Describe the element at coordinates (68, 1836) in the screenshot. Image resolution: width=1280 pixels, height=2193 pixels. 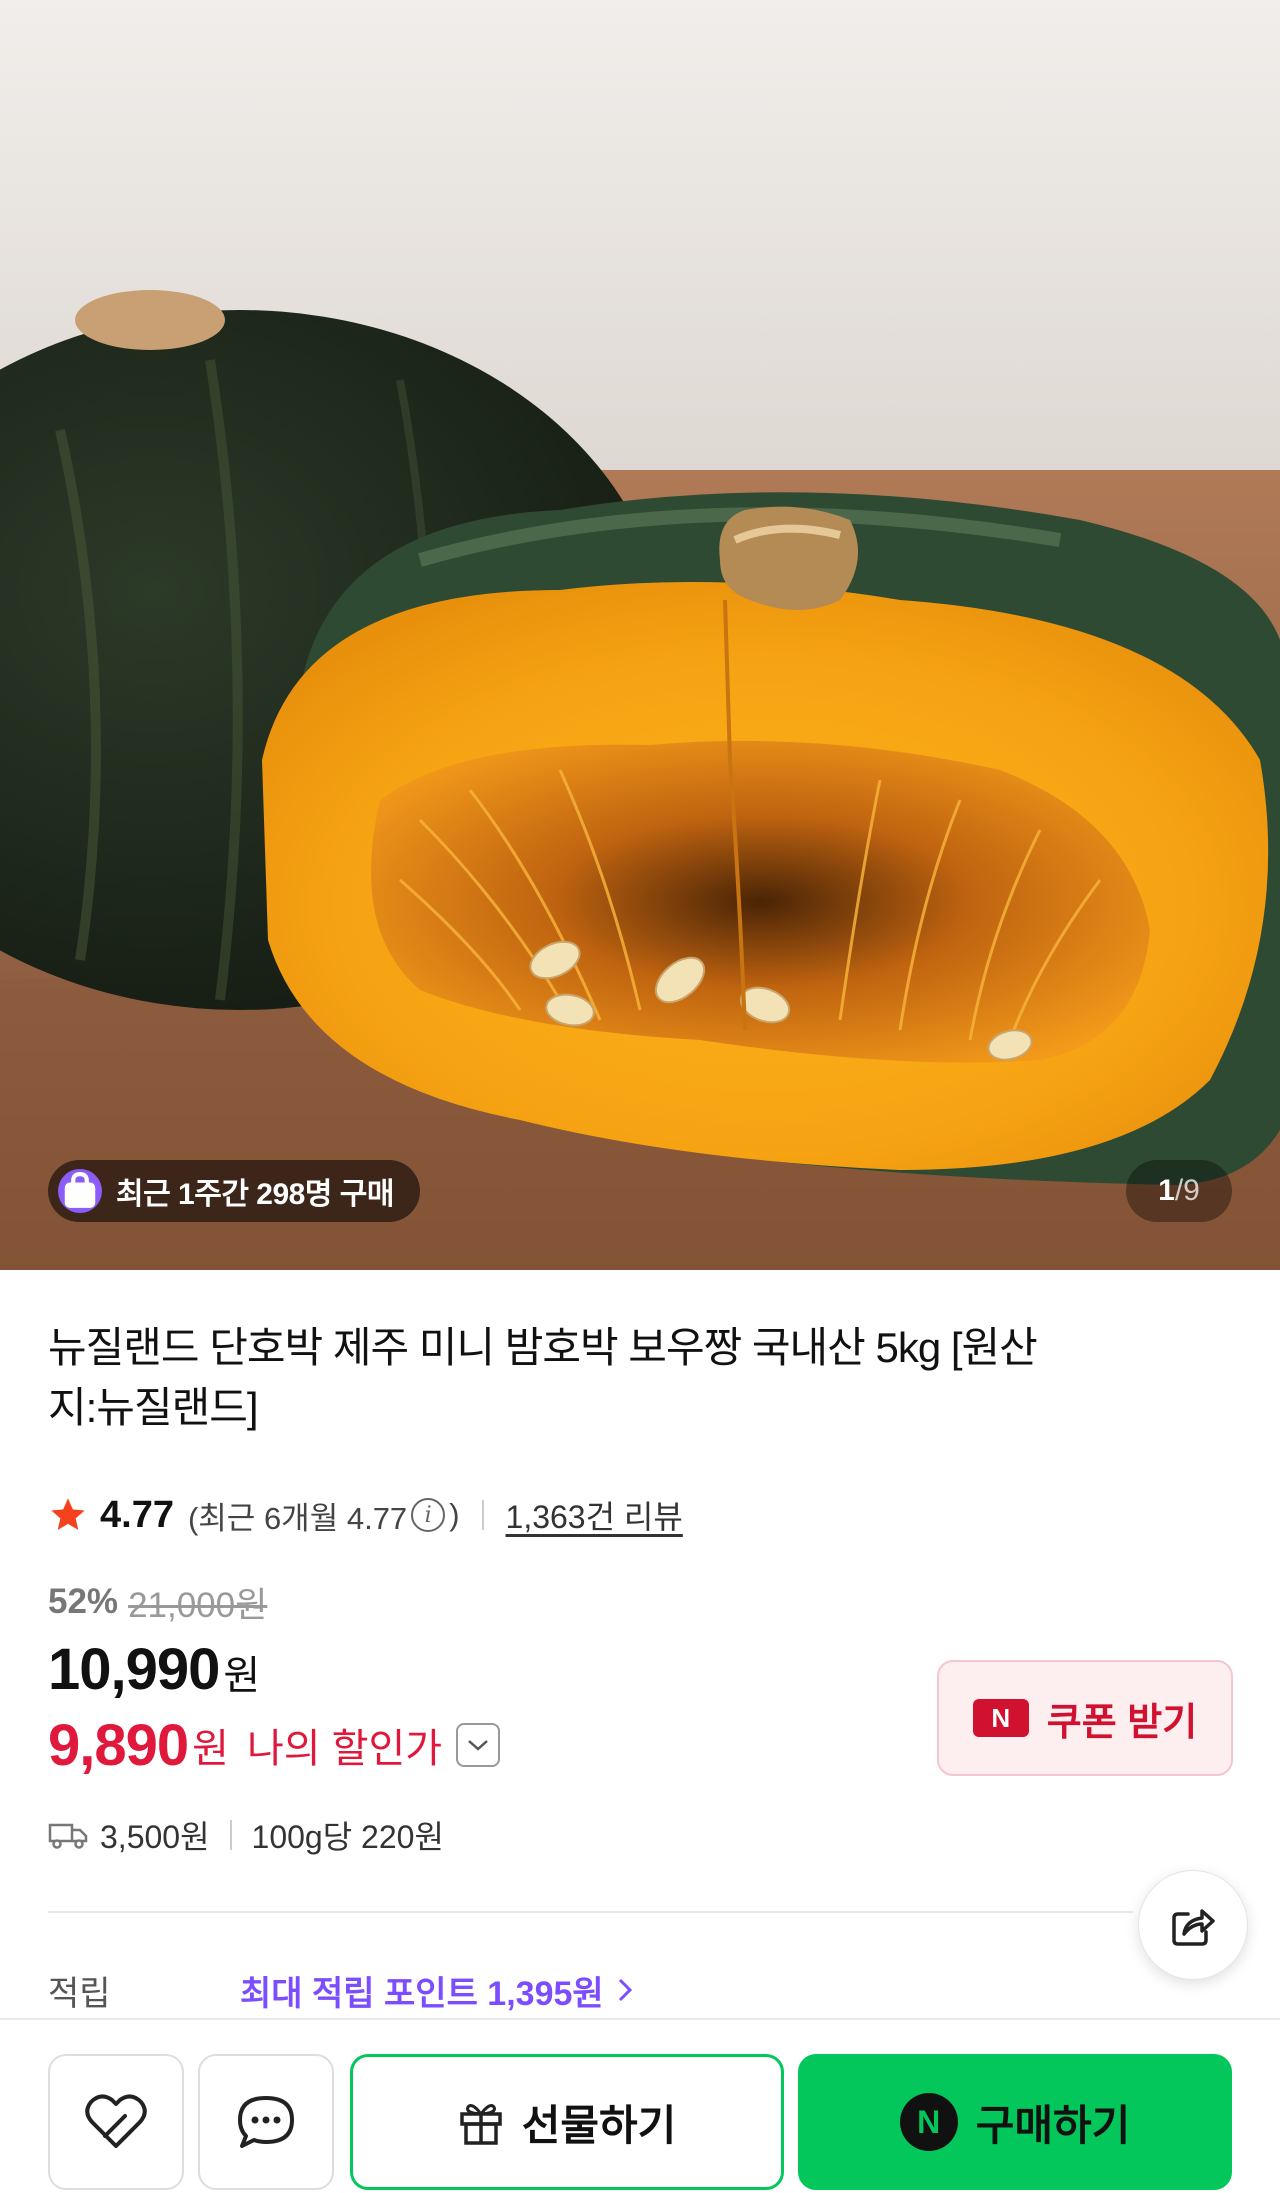
I see `truck-icon` at that location.